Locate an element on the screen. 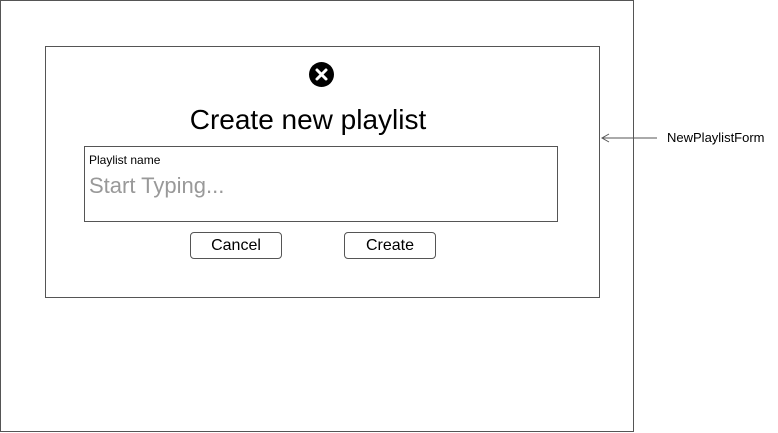 This screenshot has width=778, height=433. cancel-button: Cancel is located at coordinates (236, 245).